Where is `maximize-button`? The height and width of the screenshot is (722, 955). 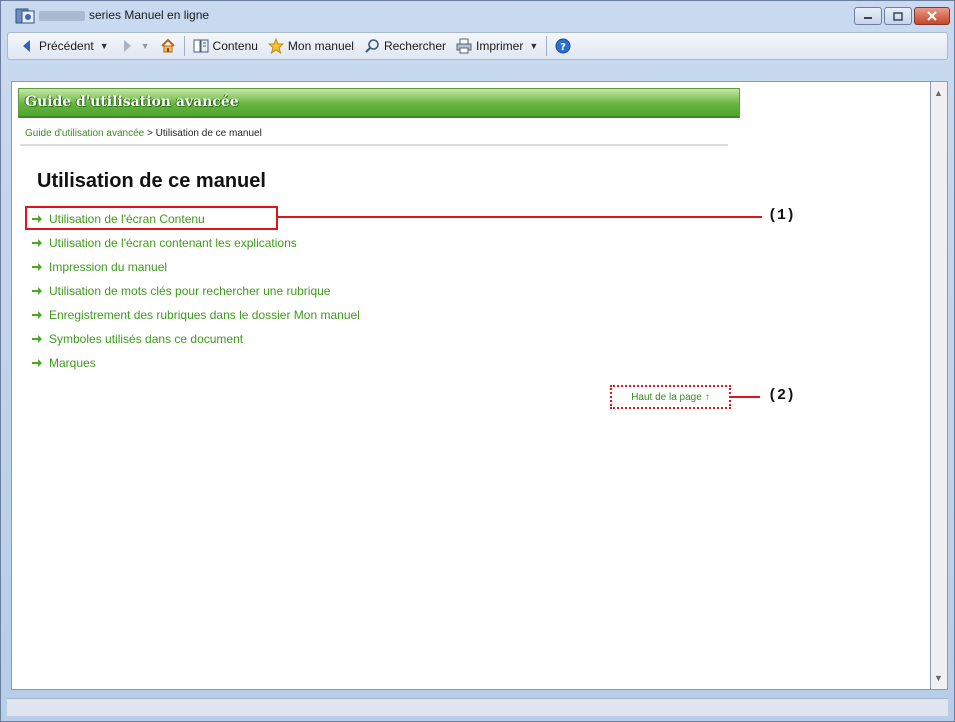 maximize-button is located at coordinates (898, 16).